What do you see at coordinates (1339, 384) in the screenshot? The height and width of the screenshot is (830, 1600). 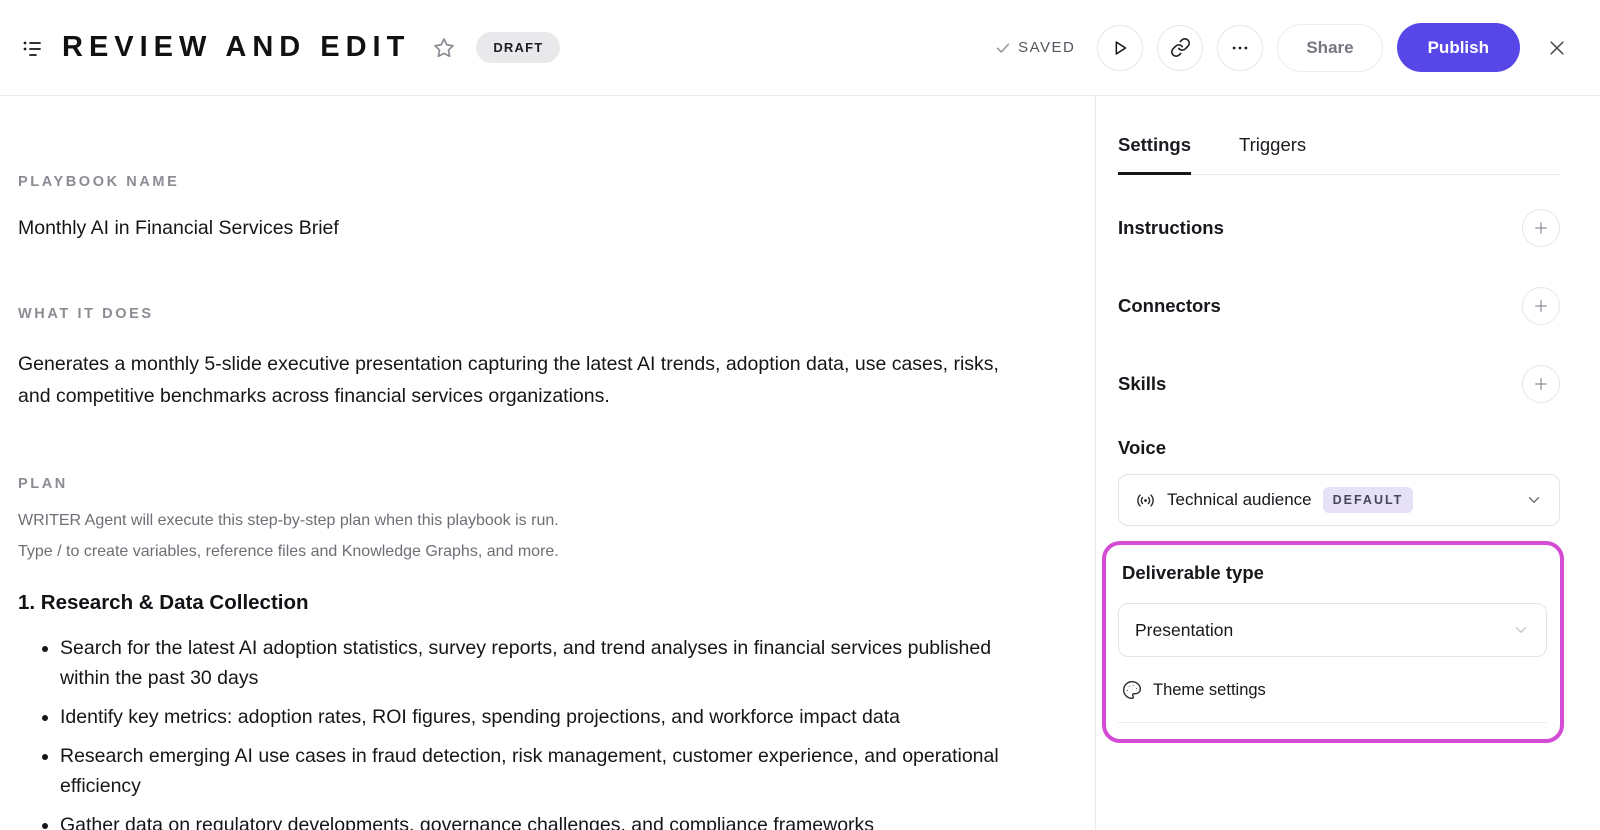 I see `section-skills: Skills` at bounding box center [1339, 384].